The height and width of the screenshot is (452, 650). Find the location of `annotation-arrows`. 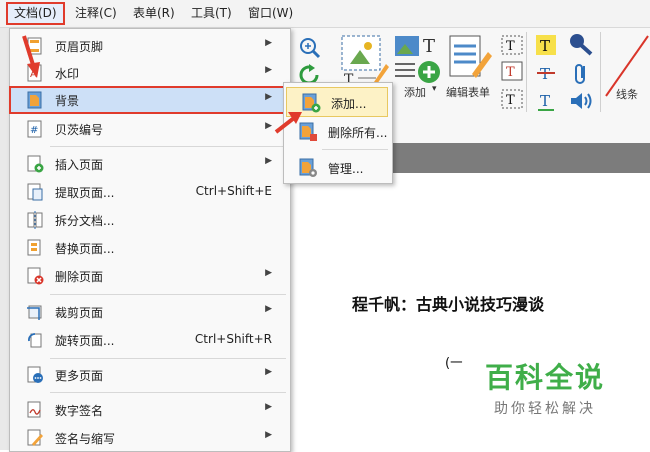

annotation-arrows is located at coordinates (162, 84).